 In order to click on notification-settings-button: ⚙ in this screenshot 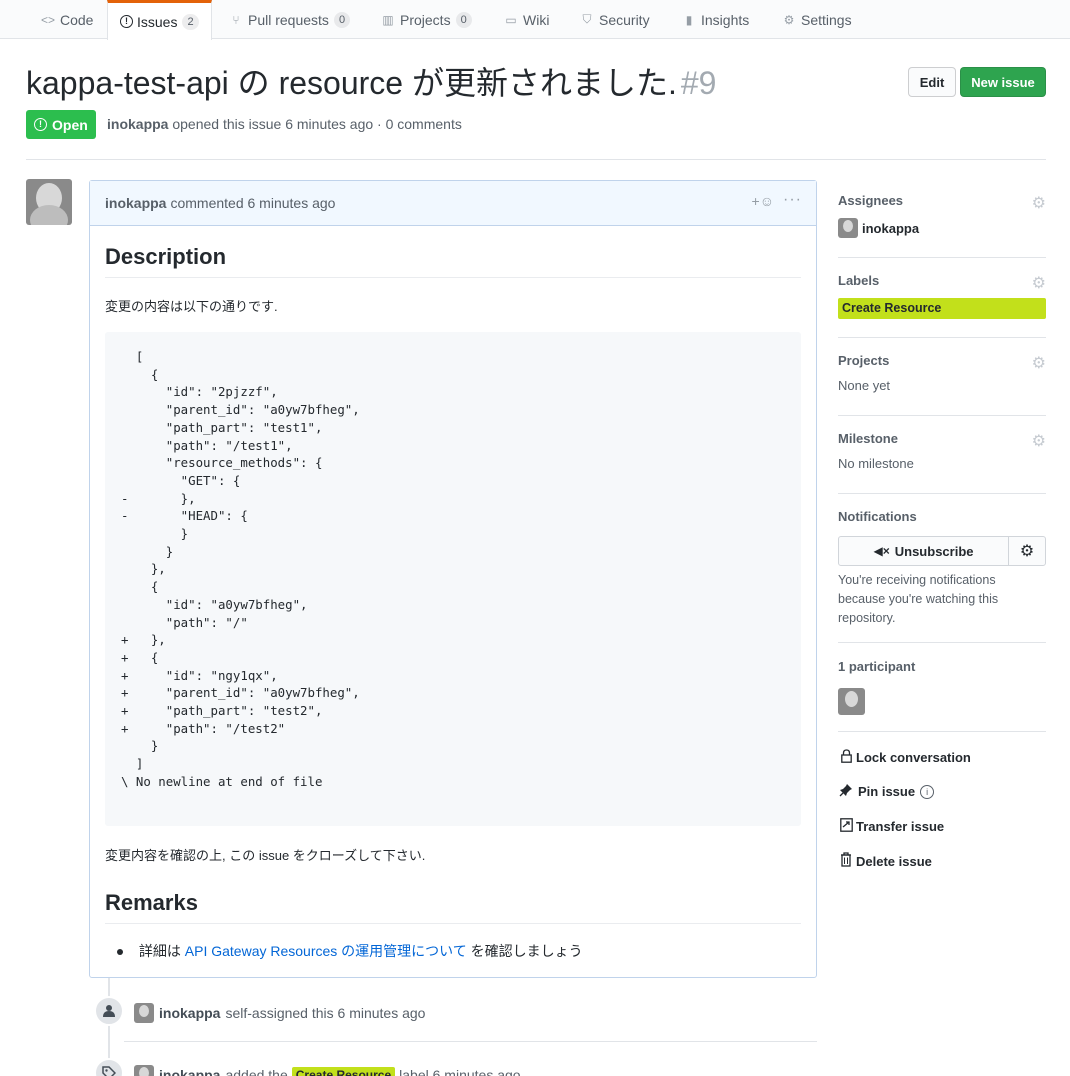, I will do `click(1027, 551)`.